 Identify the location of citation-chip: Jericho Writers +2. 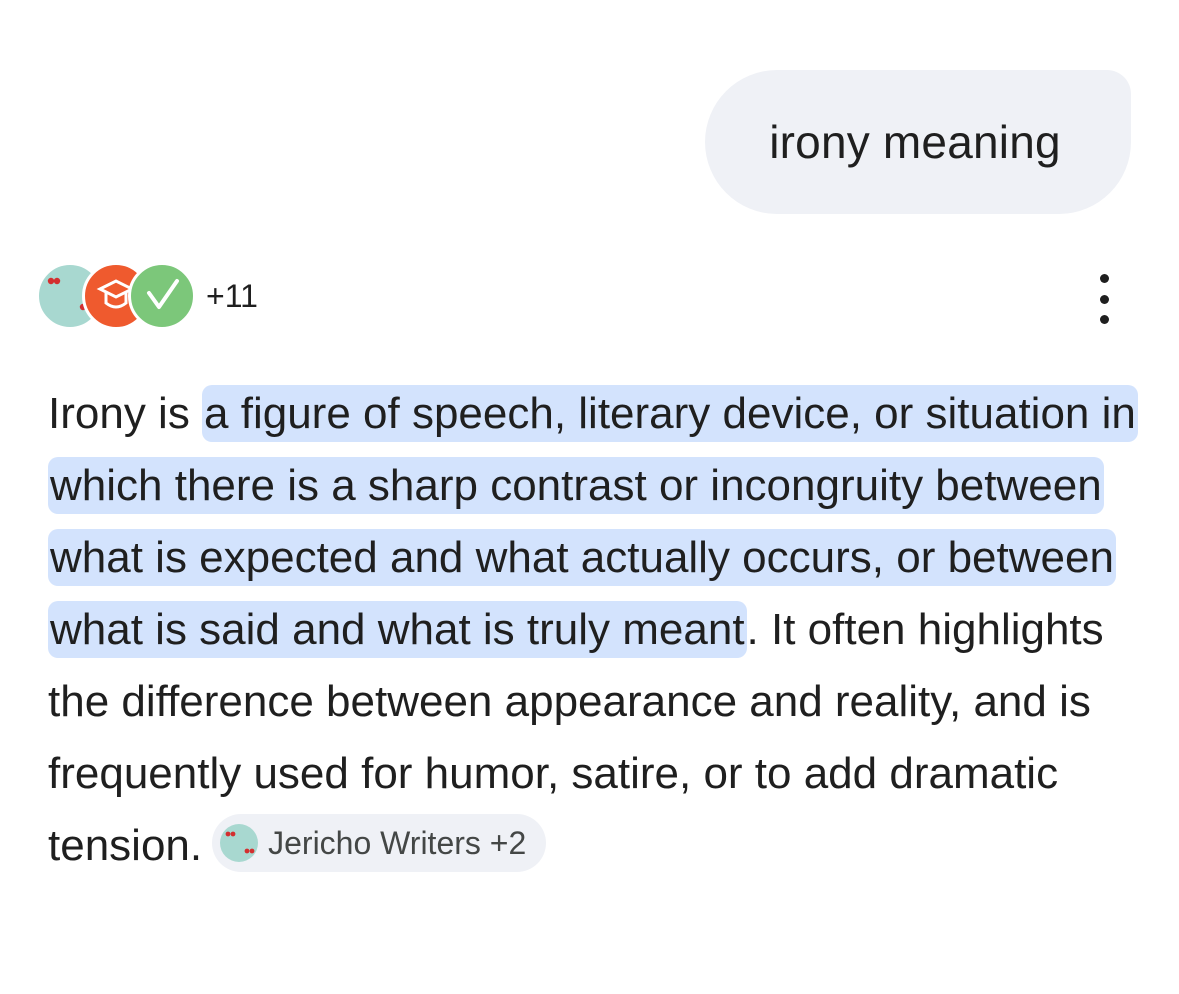
(379, 843).